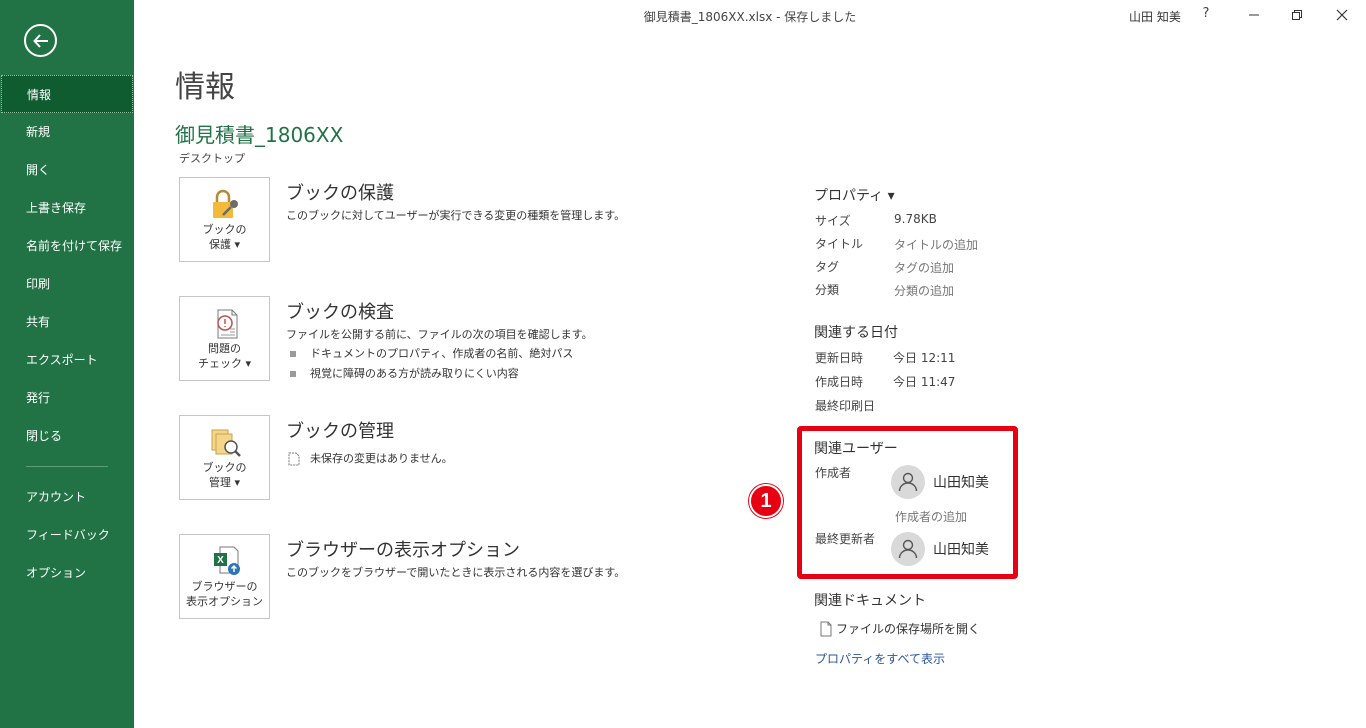  What do you see at coordinates (439, 334) in the screenshot?
I see `inspect-description: ファイルを公開する前に、ファイルの次の項目を確認します。` at bounding box center [439, 334].